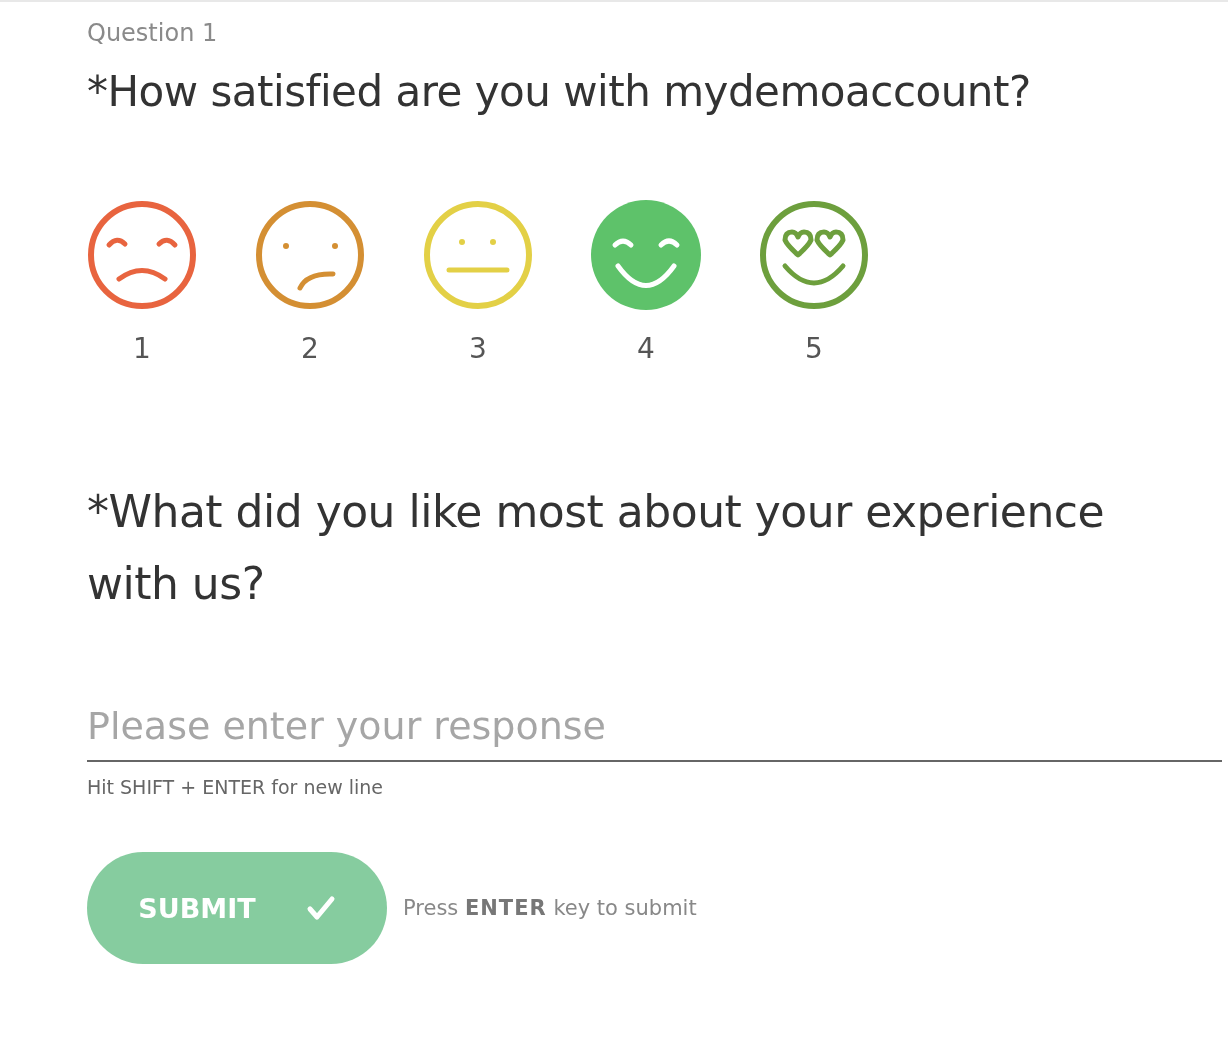 Image resolution: width=1228 pixels, height=1042 pixels. I want to click on rating-option: 4, so click(646, 283).